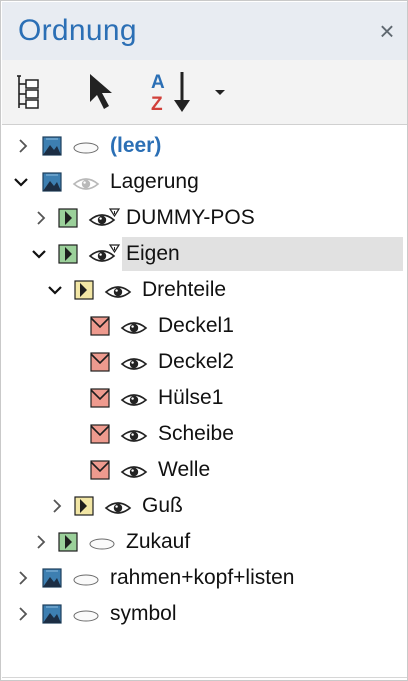  I want to click on tree-item-label-wrap: DUMMY-POS, so click(262, 218).